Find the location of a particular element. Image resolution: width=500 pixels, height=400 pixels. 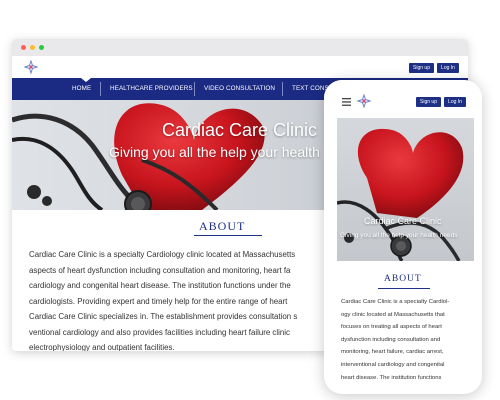

hero-subtitle: Giving you all the help your health is located at coordinates (214, 152).